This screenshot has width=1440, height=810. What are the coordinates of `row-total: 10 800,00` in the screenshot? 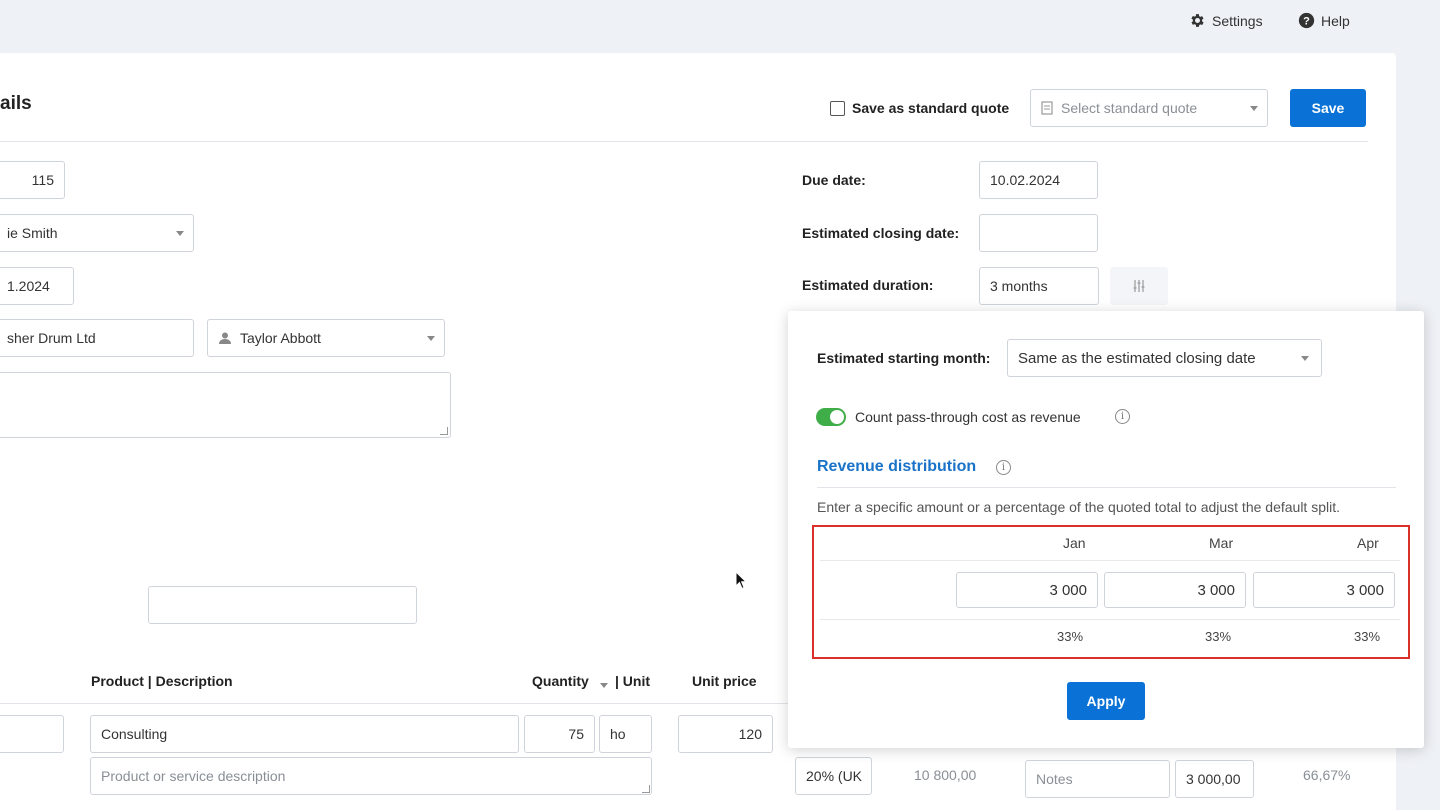 It's located at (945, 775).